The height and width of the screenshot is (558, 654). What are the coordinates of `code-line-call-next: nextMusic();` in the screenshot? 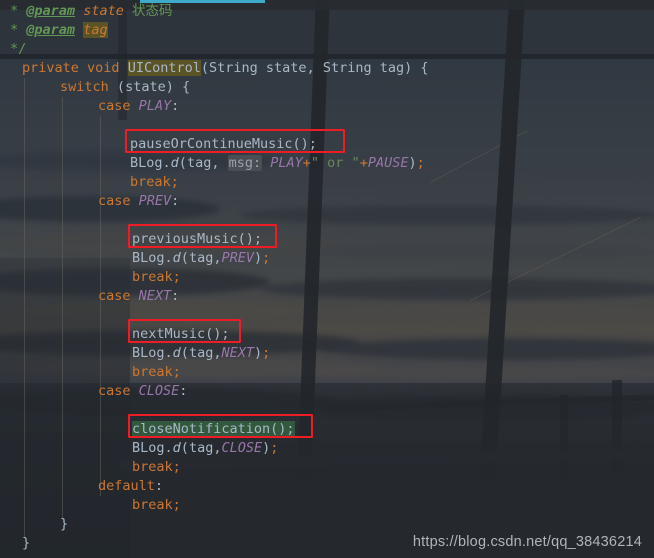 It's located at (181, 334).